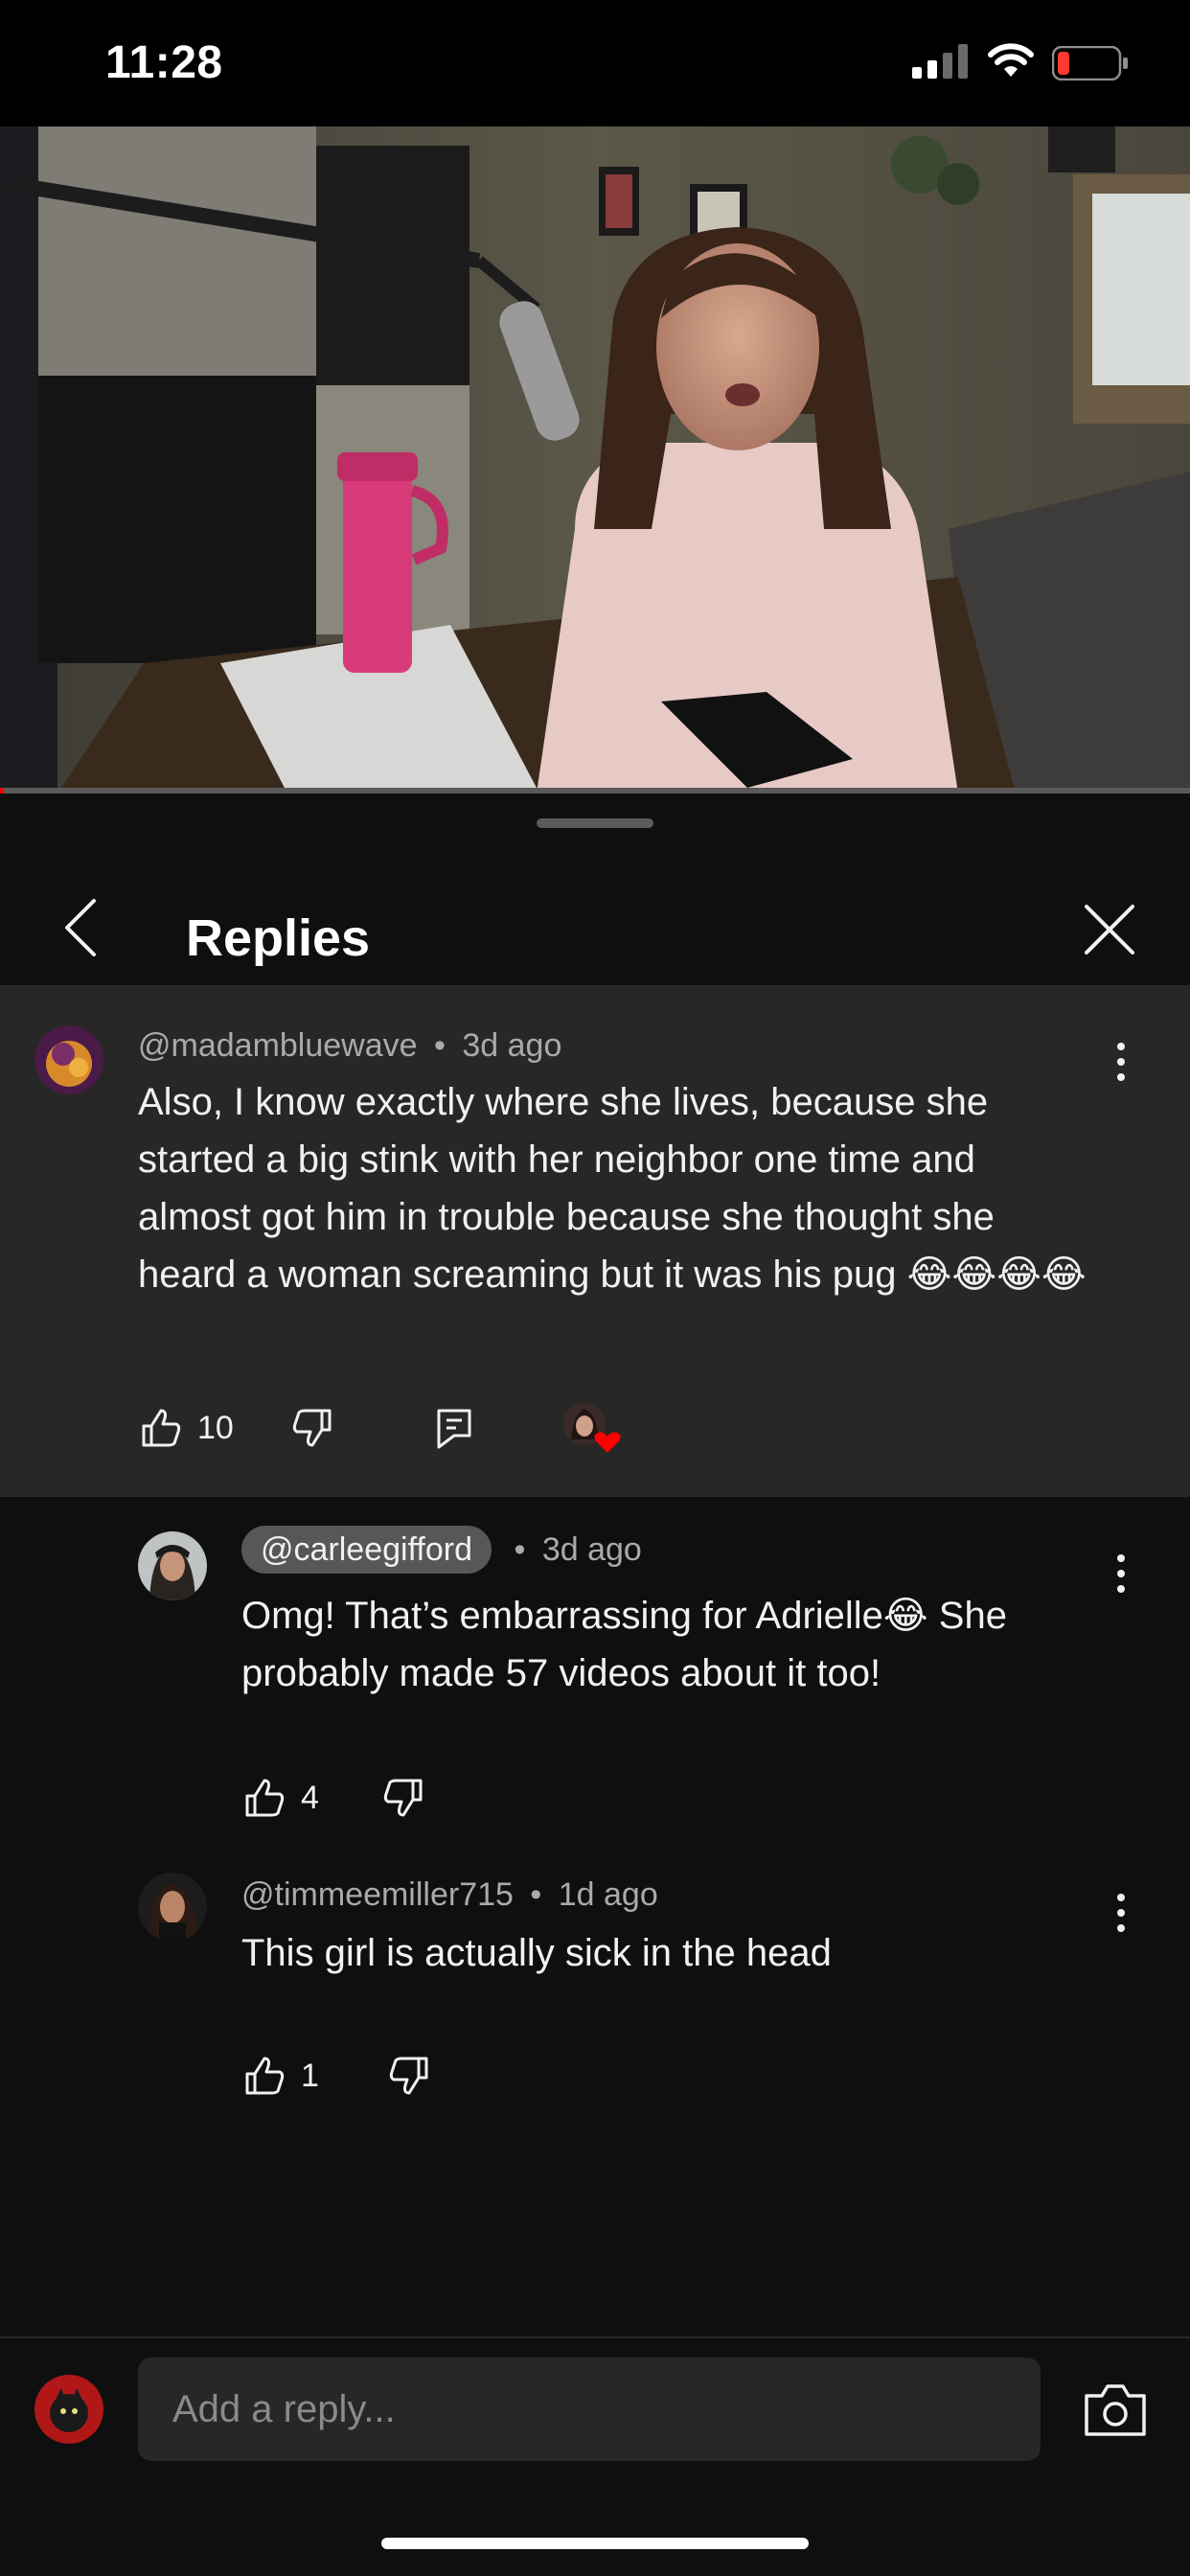 The width and height of the screenshot is (1190, 2576). What do you see at coordinates (366, 1550) in the screenshot?
I see `comment-author-highlighted: @carleegifford` at bounding box center [366, 1550].